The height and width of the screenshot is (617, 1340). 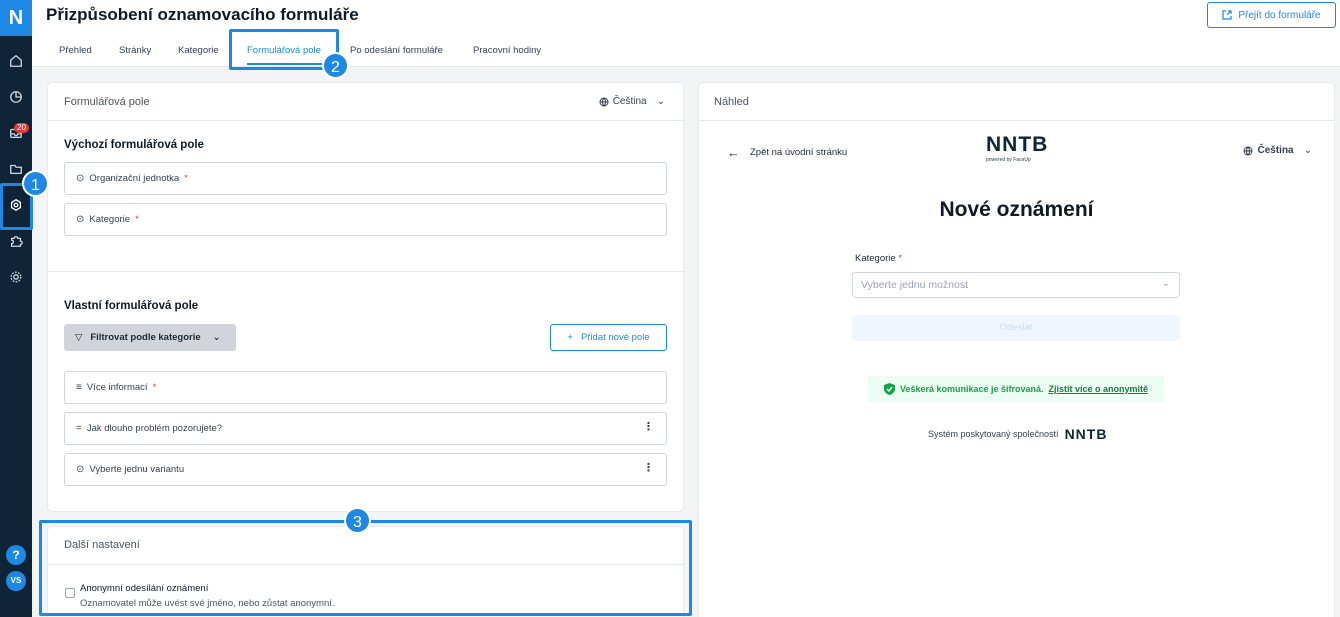 I want to click on preview-form-title: Nové oznámení, so click(x=1016, y=209).